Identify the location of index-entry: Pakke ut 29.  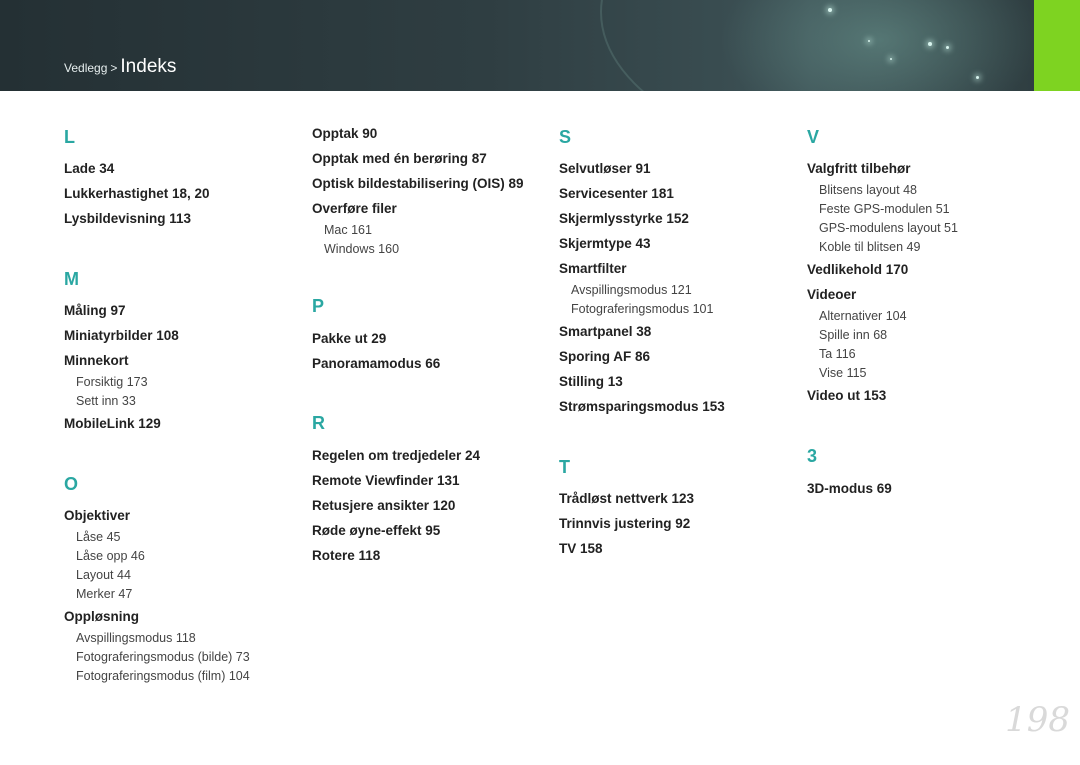
(349, 338).